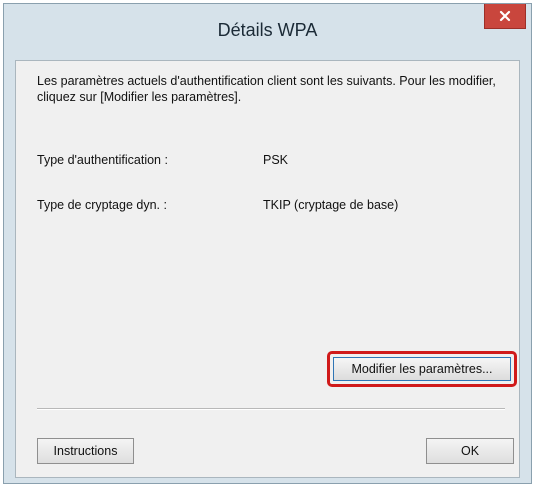 The height and width of the screenshot is (489, 537). Describe the element at coordinates (470, 451) in the screenshot. I see `ok-button: OK` at that location.